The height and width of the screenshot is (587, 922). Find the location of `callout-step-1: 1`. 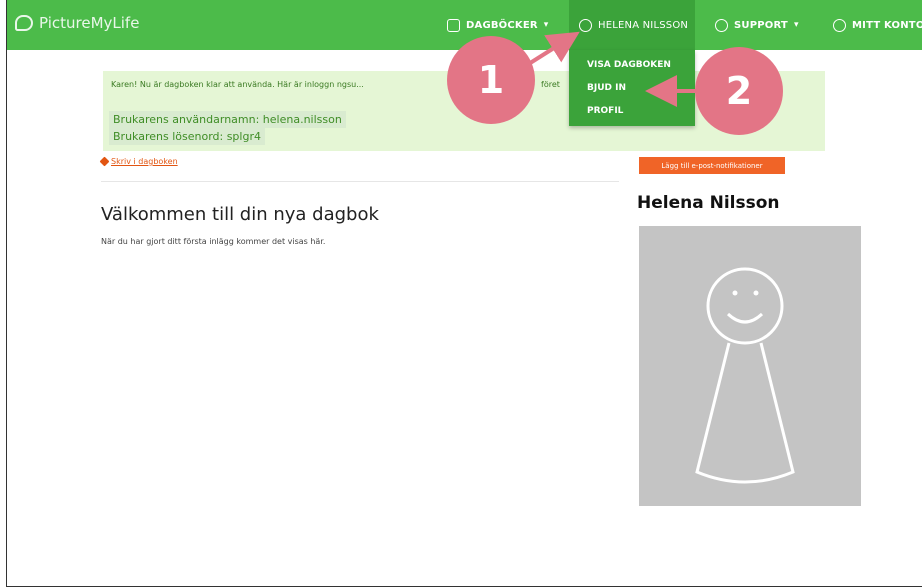

callout-step-1: 1 is located at coordinates (491, 80).